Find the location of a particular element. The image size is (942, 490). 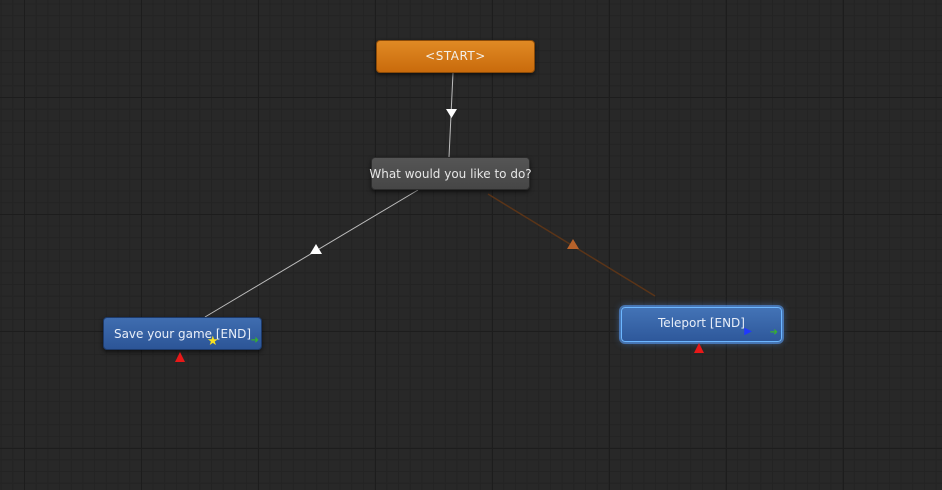

save-game-node-label: Save your game [END] is located at coordinates (182, 333).